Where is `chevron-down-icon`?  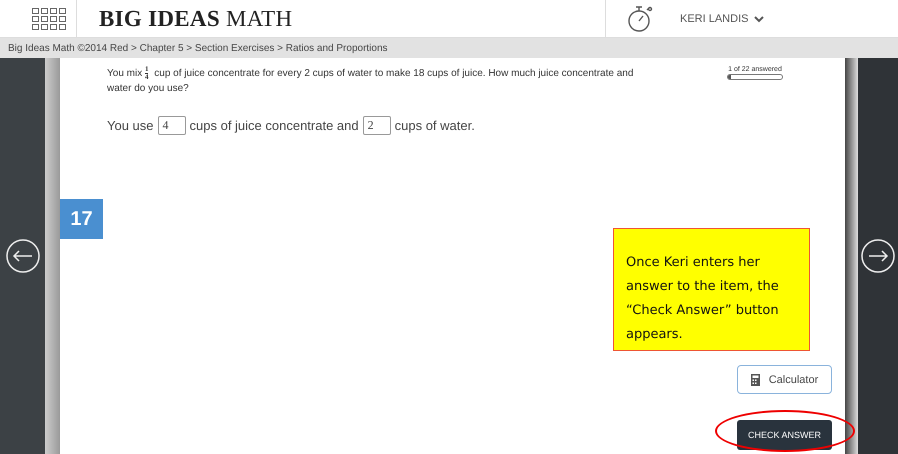 chevron-down-icon is located at coordinates (759, 18).